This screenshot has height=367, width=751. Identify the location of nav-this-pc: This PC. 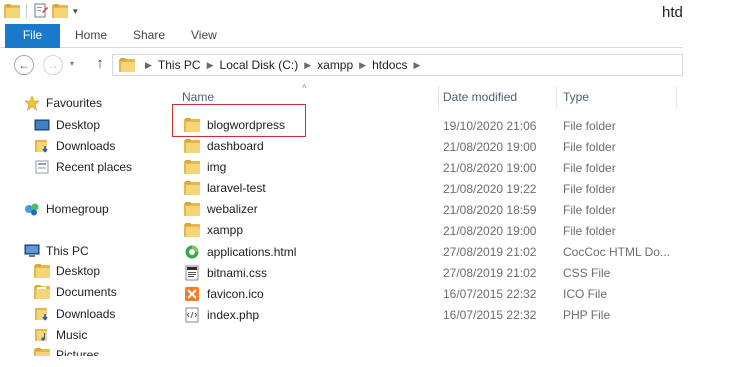
(56, 251).